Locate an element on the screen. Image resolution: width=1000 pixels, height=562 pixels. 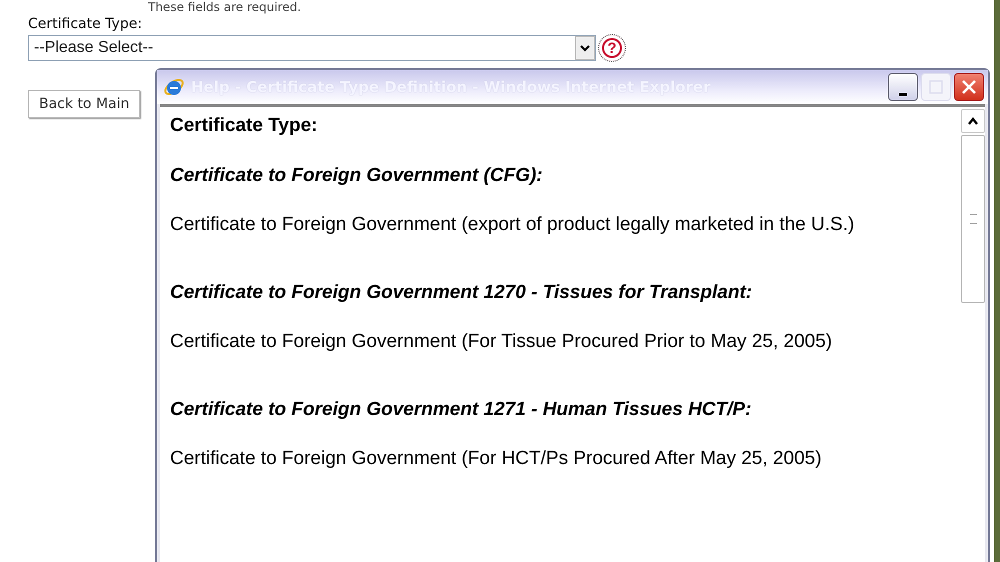
minimize-button is located at coordinates (903, 87).